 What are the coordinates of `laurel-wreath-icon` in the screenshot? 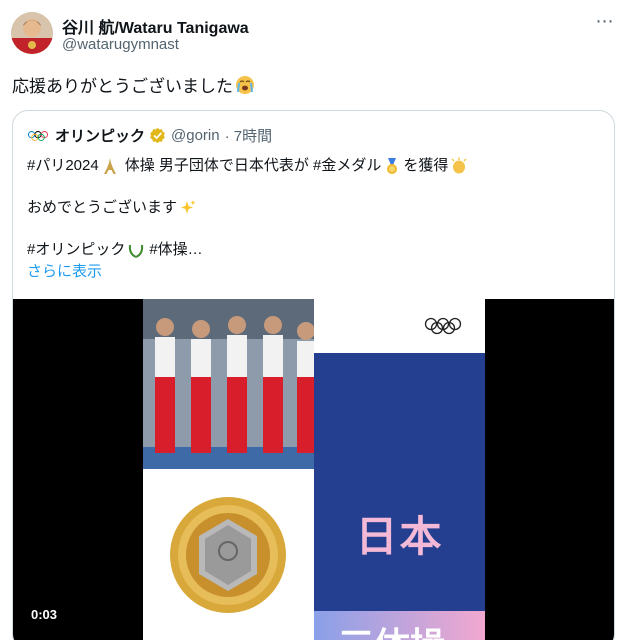 It's located at (136, 251).